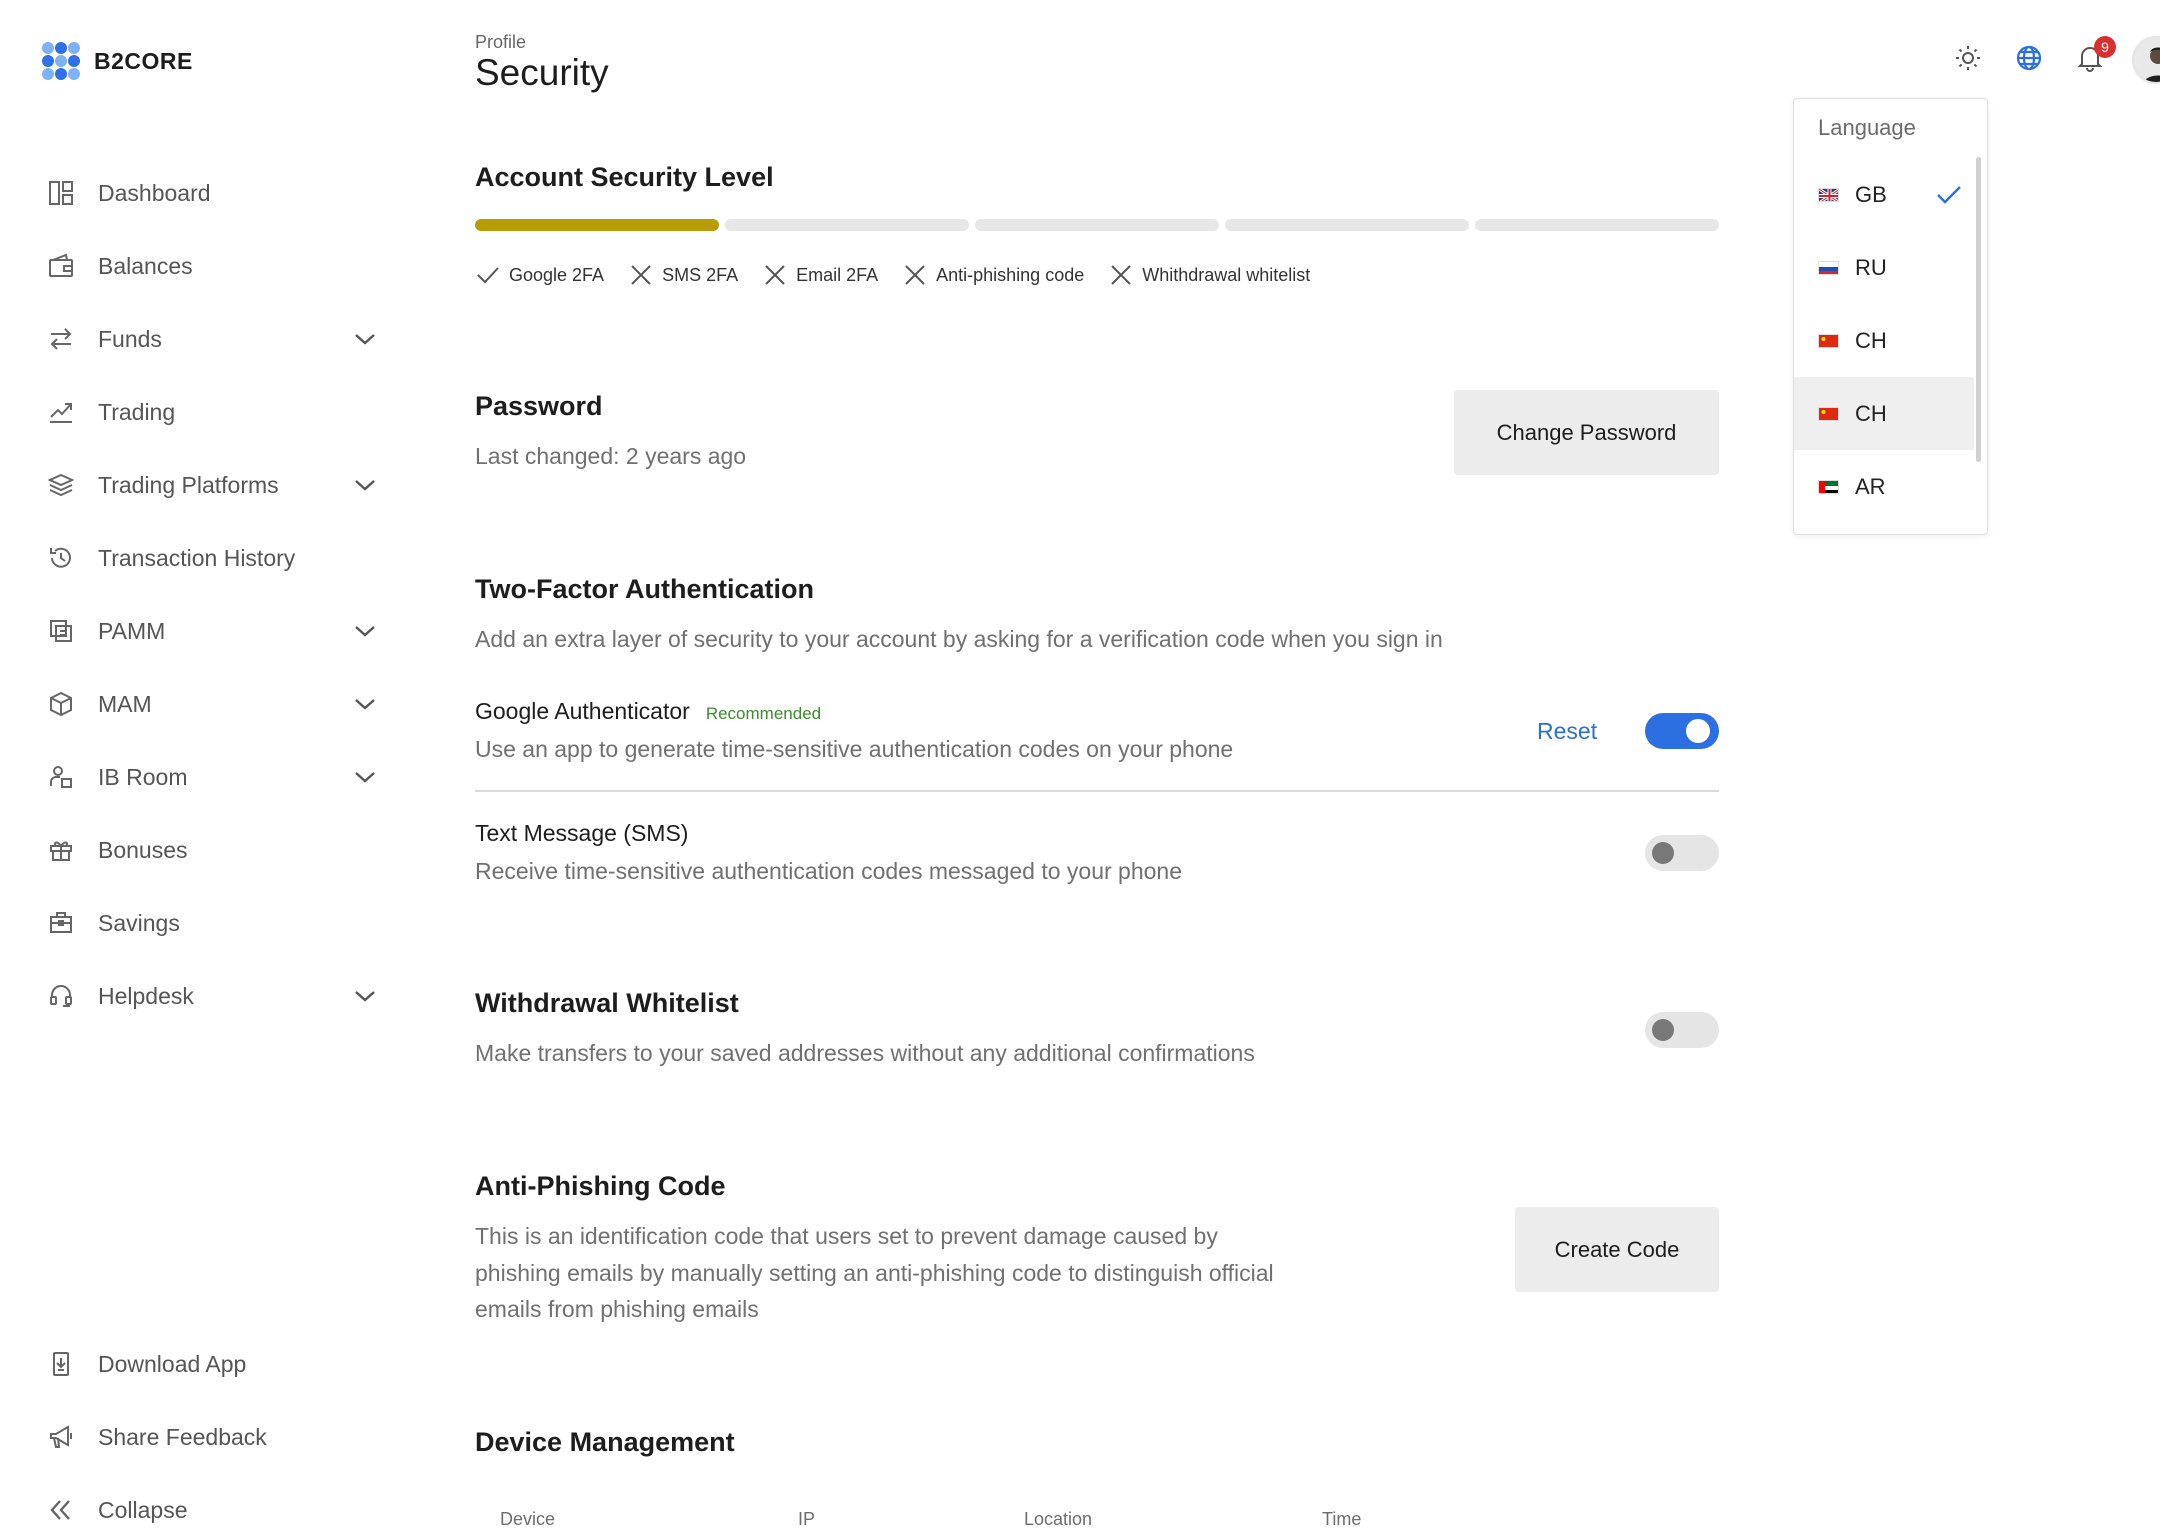 This screenshot has height=1536, width=2160. I want to click on download-icon, so click(61, 1364).